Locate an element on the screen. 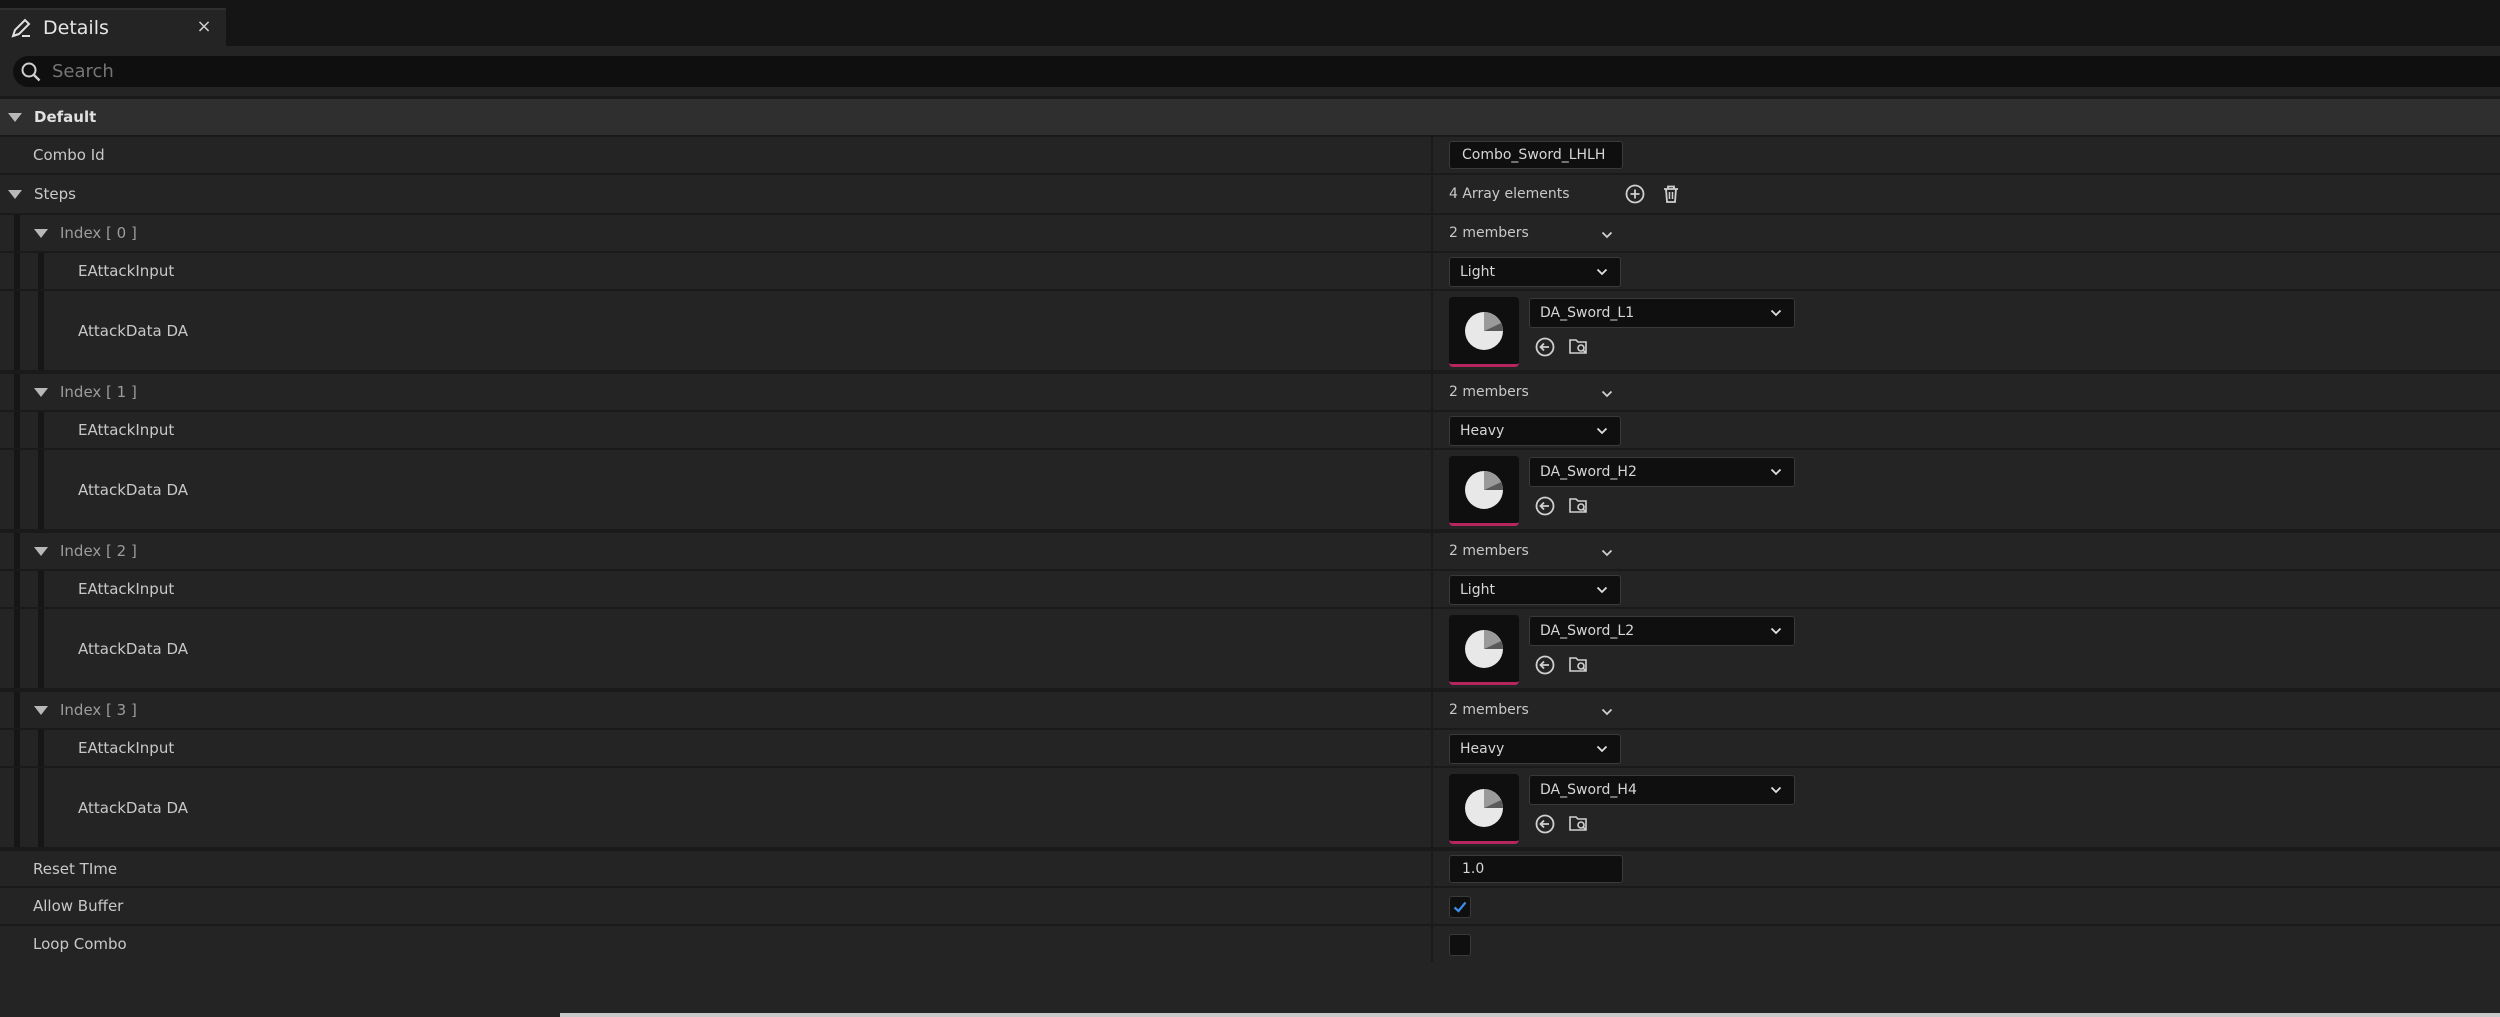 Image resolution: width=2500 pixels, height=1017 pixels. combo-id-input: Combo_Sword_LHLH is located at coordinates (1536, 155).